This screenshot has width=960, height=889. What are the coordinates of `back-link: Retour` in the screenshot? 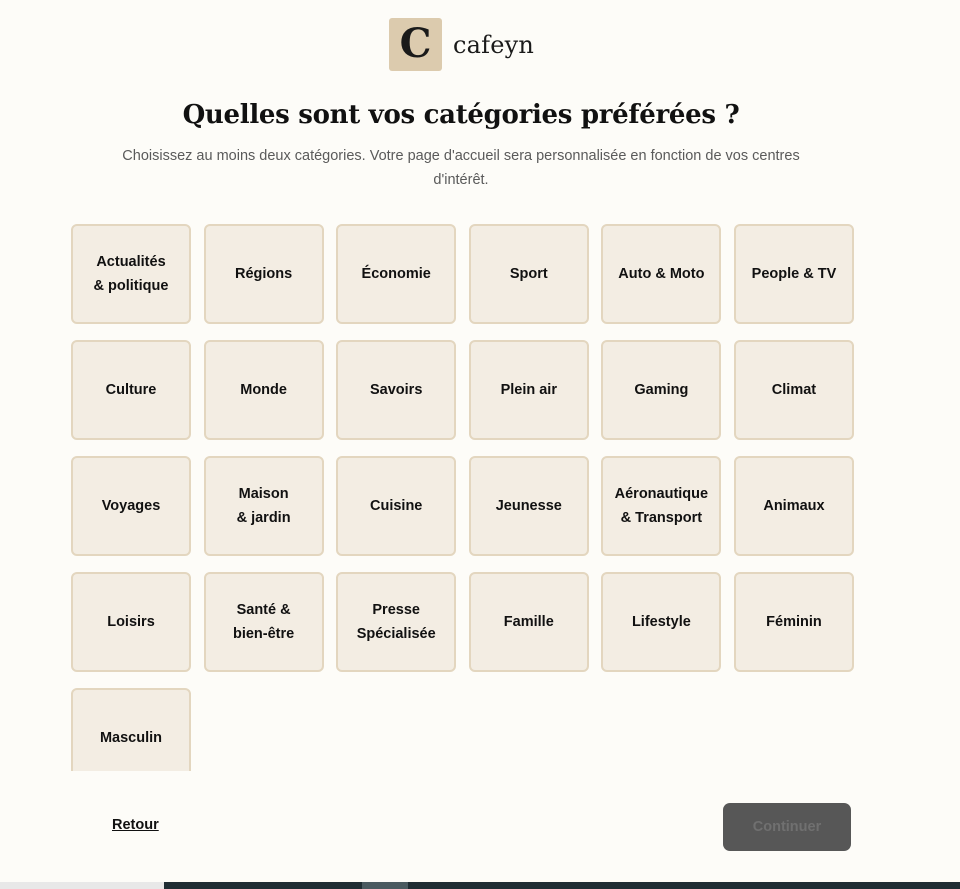 It's located at (135, 825).